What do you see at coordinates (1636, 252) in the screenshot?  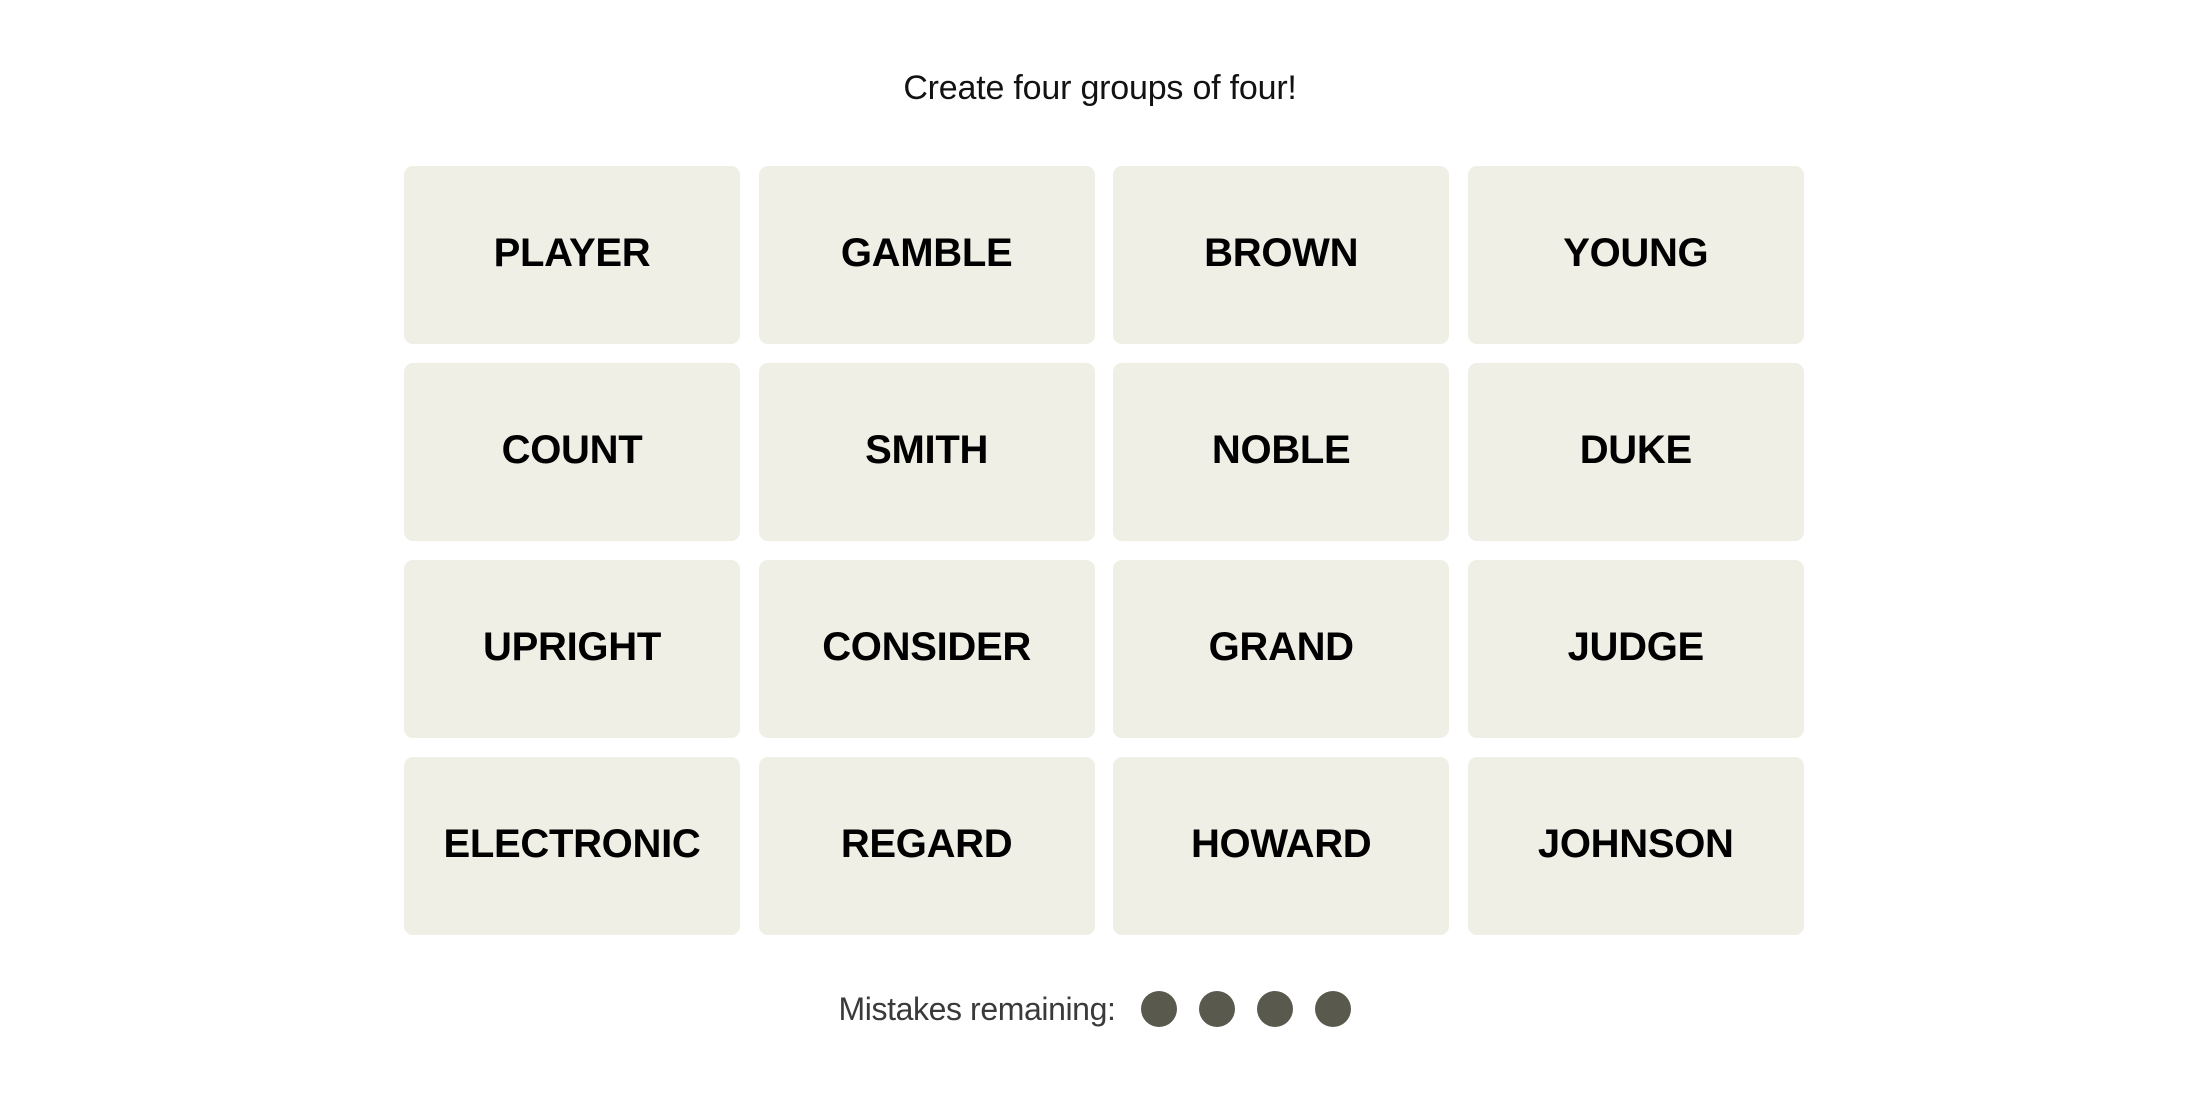 I see `tile-word: YOUNG` at bounding box center [1636, 252].